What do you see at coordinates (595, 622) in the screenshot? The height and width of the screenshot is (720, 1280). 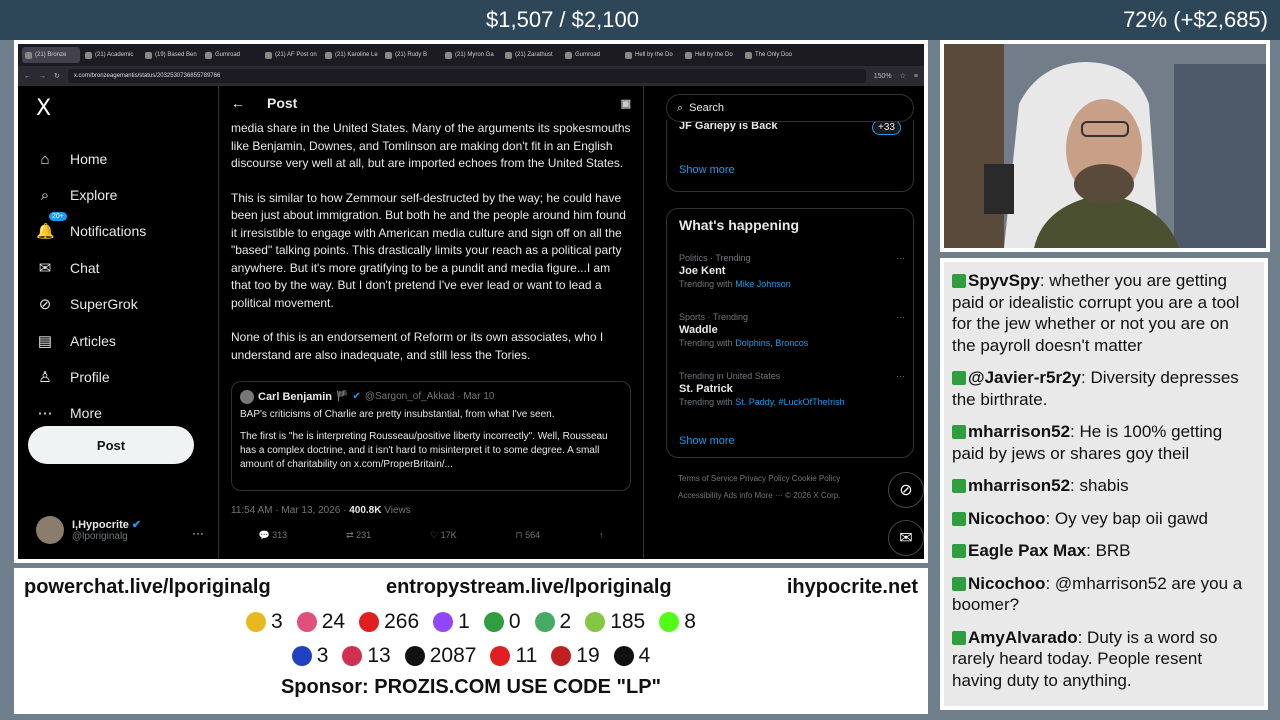 I see `rumble-icon` at bounding box center [595, 622].